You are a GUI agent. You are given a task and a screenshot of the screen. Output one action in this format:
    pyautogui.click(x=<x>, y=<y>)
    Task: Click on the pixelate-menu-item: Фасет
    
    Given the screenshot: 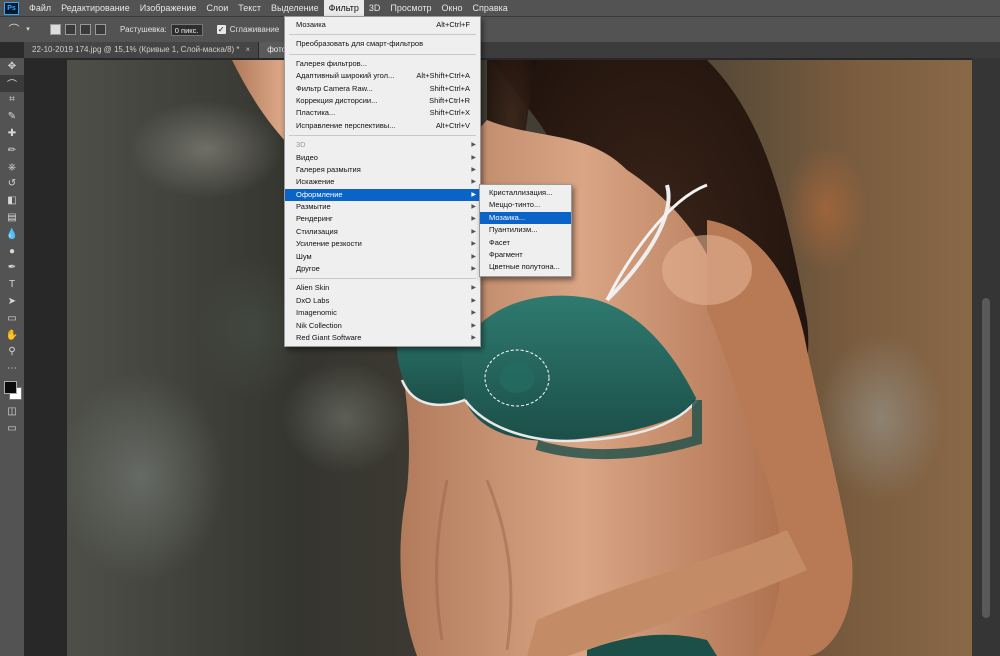 What is the action you would take?
    pyautogui.click(x=525, y=243)
    